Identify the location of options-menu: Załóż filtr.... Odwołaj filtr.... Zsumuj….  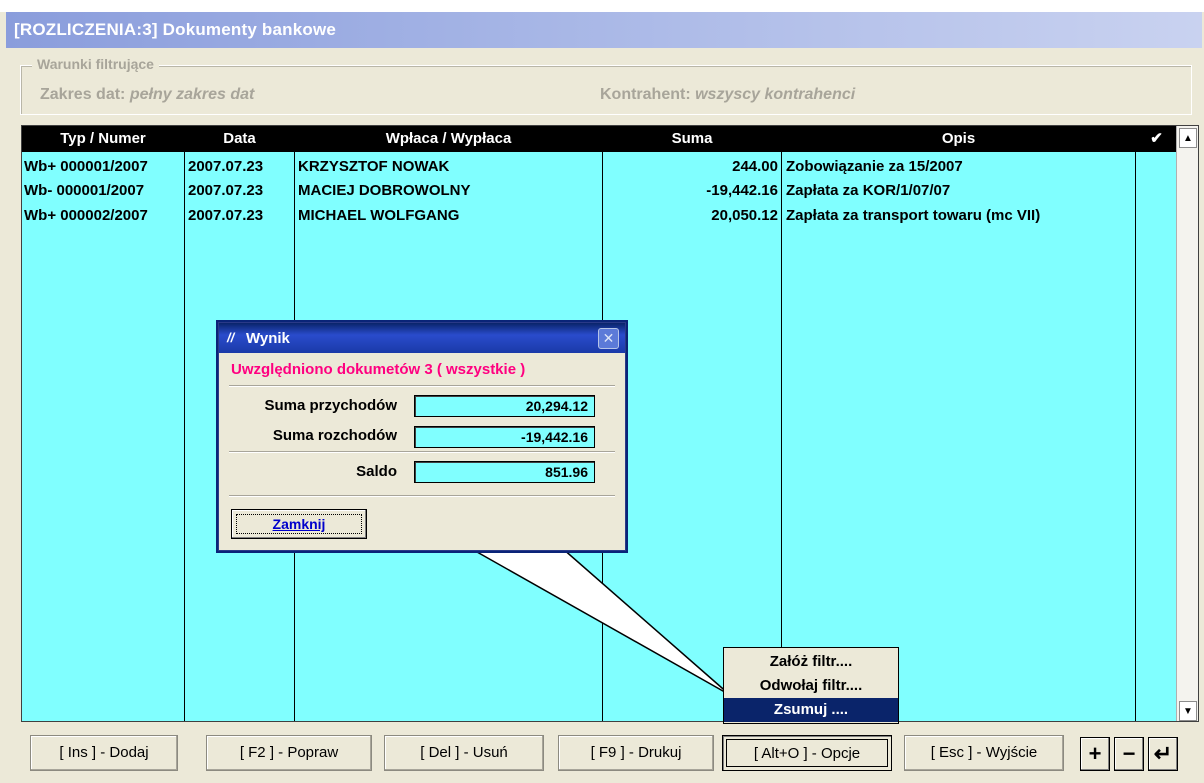
(811, 685).